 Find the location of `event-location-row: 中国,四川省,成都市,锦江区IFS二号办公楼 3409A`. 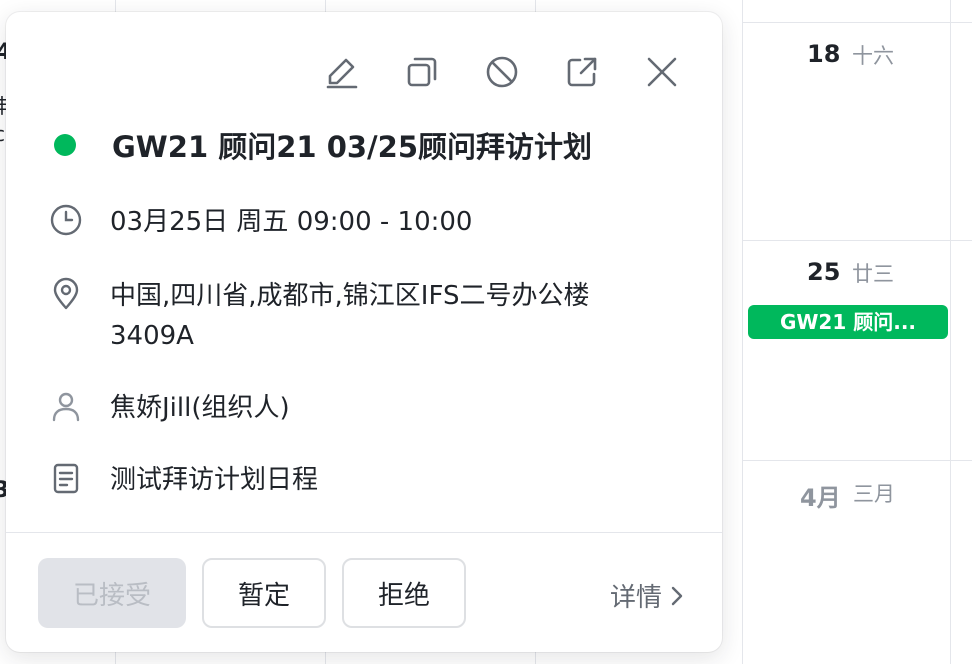

event-location-row: 中国,四川省,成都市,锦江区IFS二号办公楼 3409A is located at coordinates (318, 316).